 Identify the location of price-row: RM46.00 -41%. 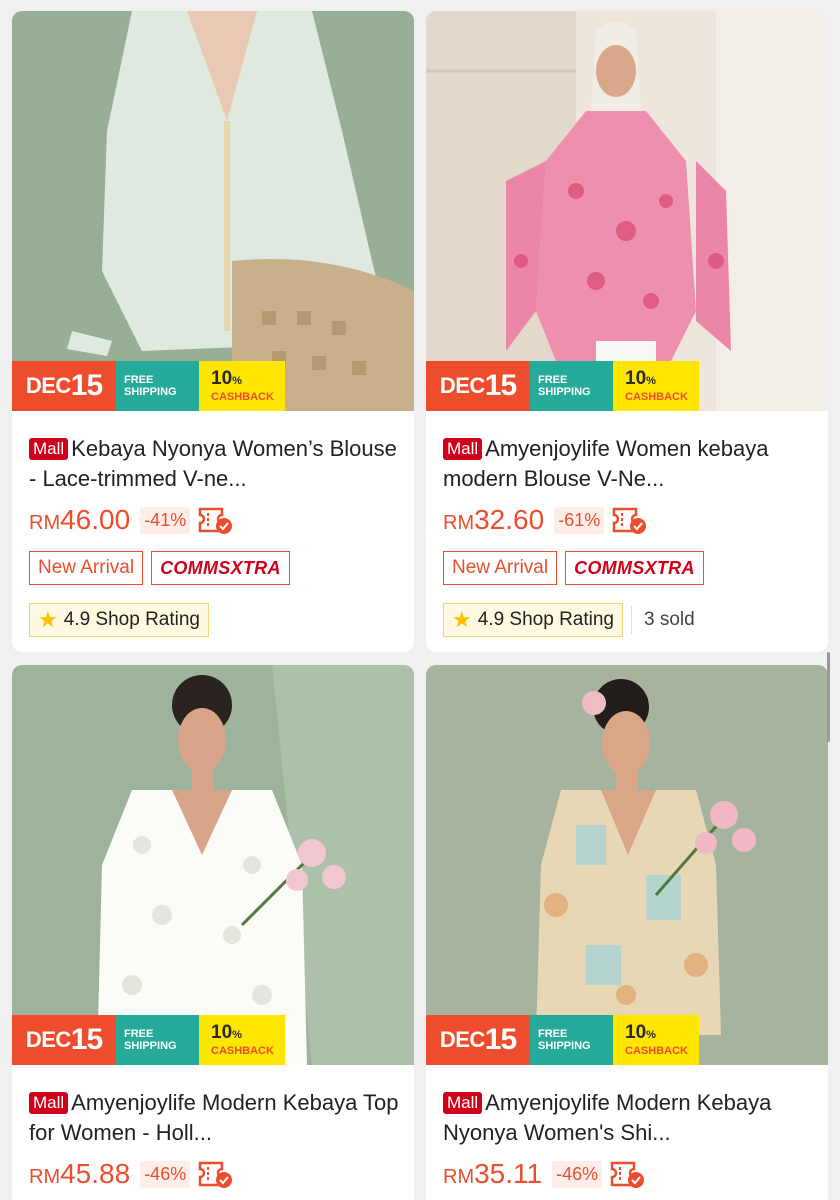
(214, 520).